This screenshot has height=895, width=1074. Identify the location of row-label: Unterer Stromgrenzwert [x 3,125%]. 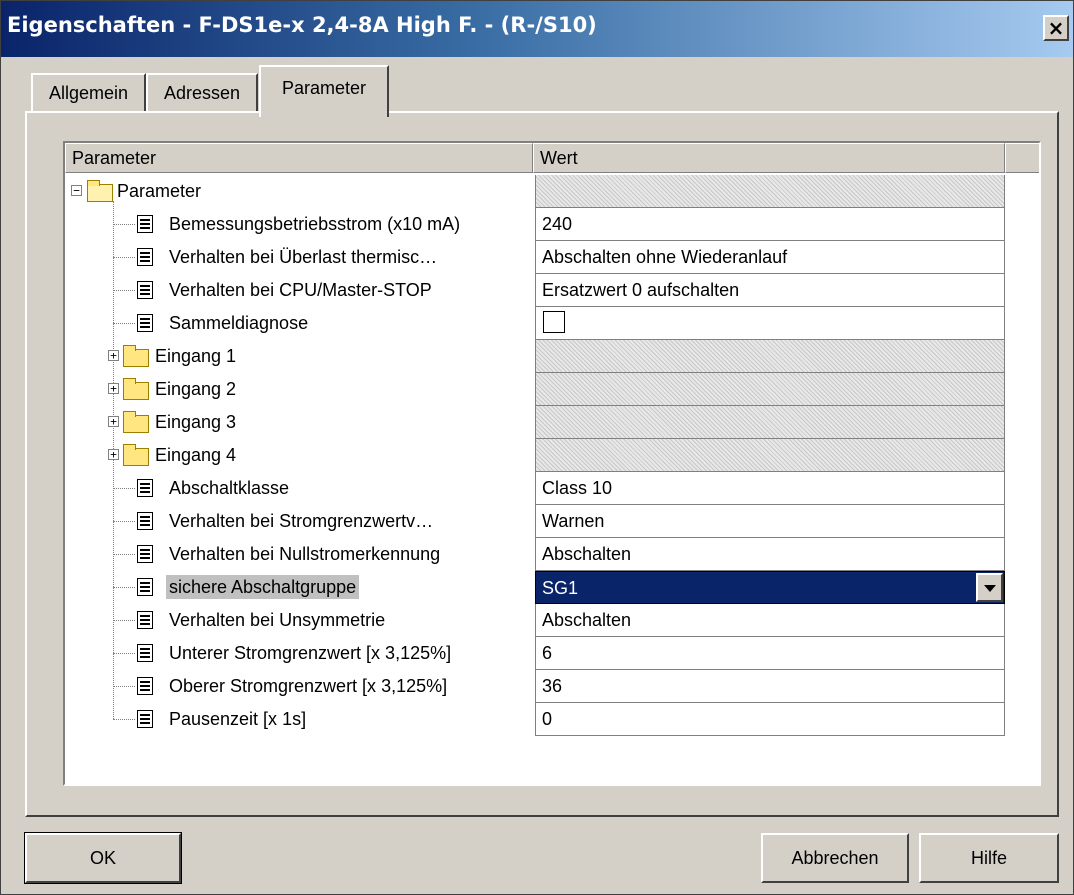
(310, 653).